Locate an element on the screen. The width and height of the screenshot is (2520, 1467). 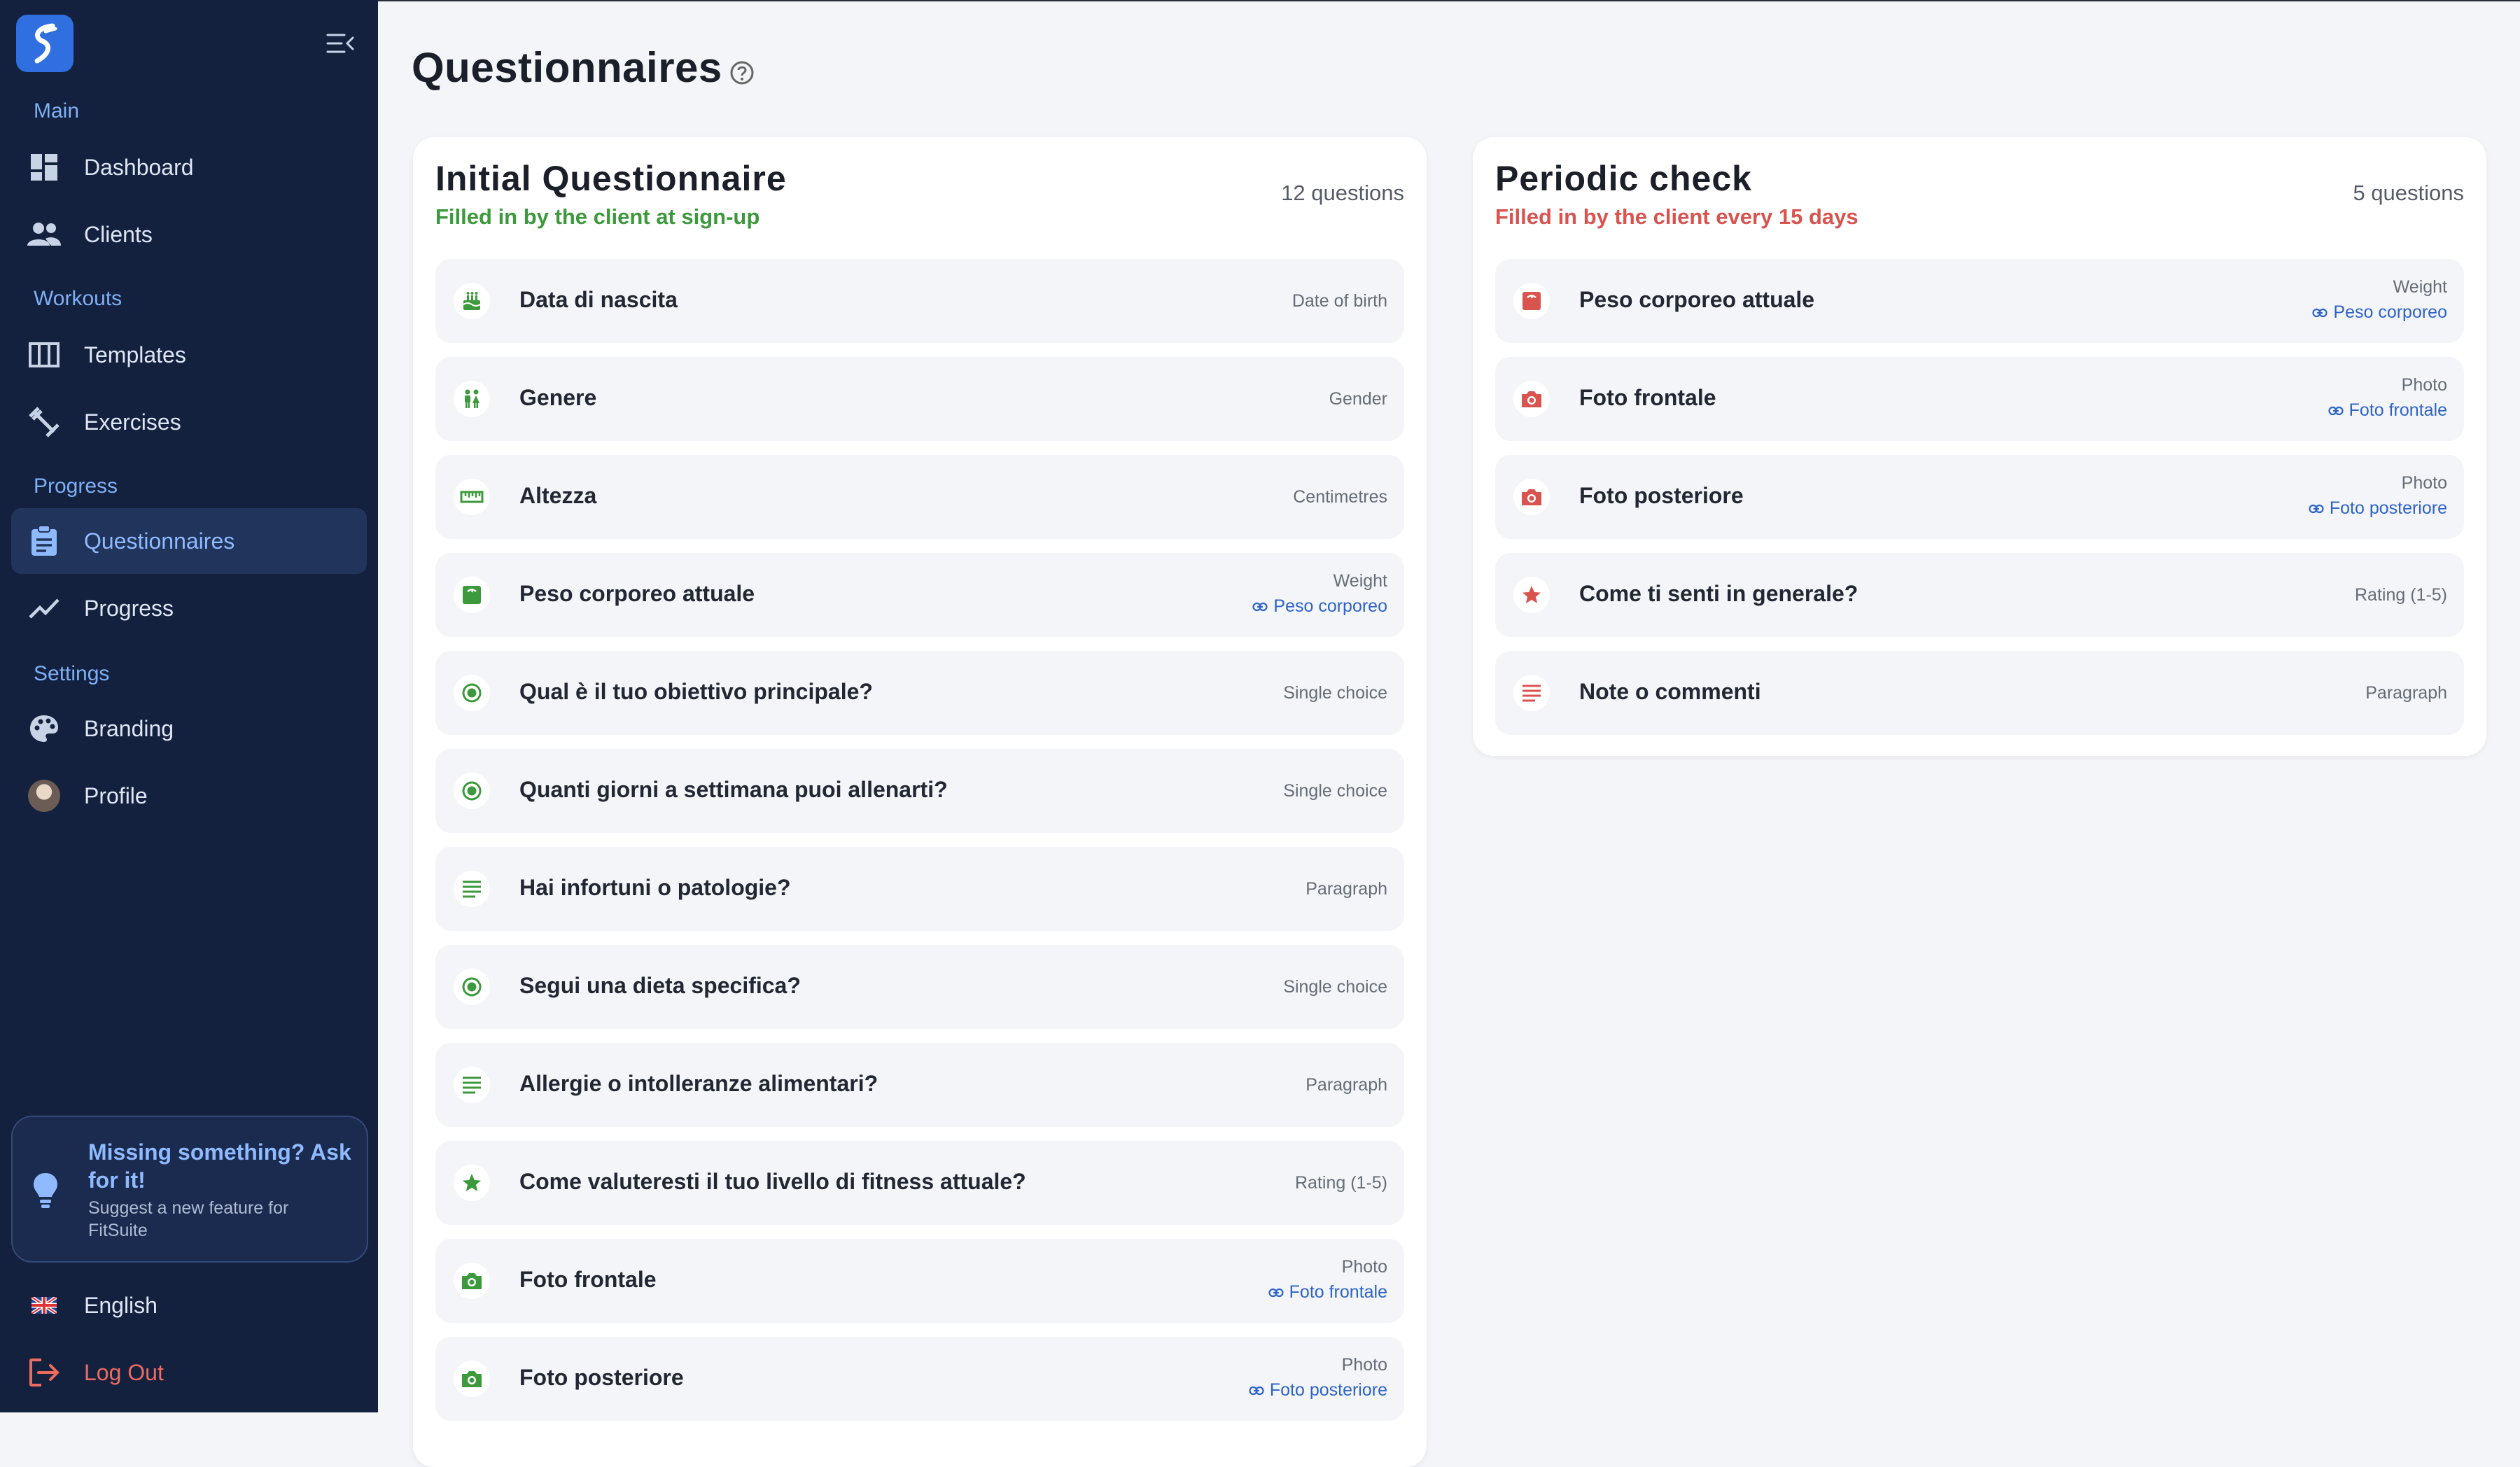
question-label: Altezza is located at coordinates (558, 495).